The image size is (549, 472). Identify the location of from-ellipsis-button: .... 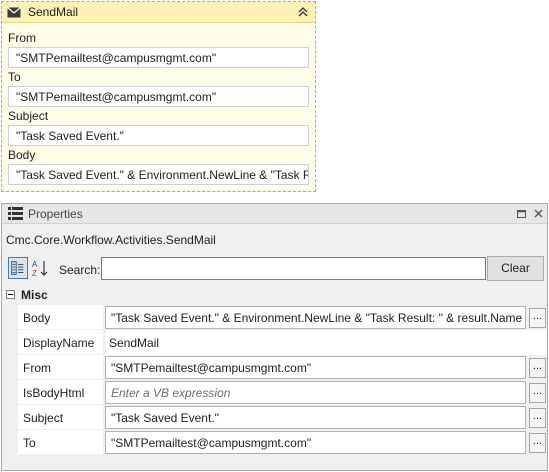
(537, 368).